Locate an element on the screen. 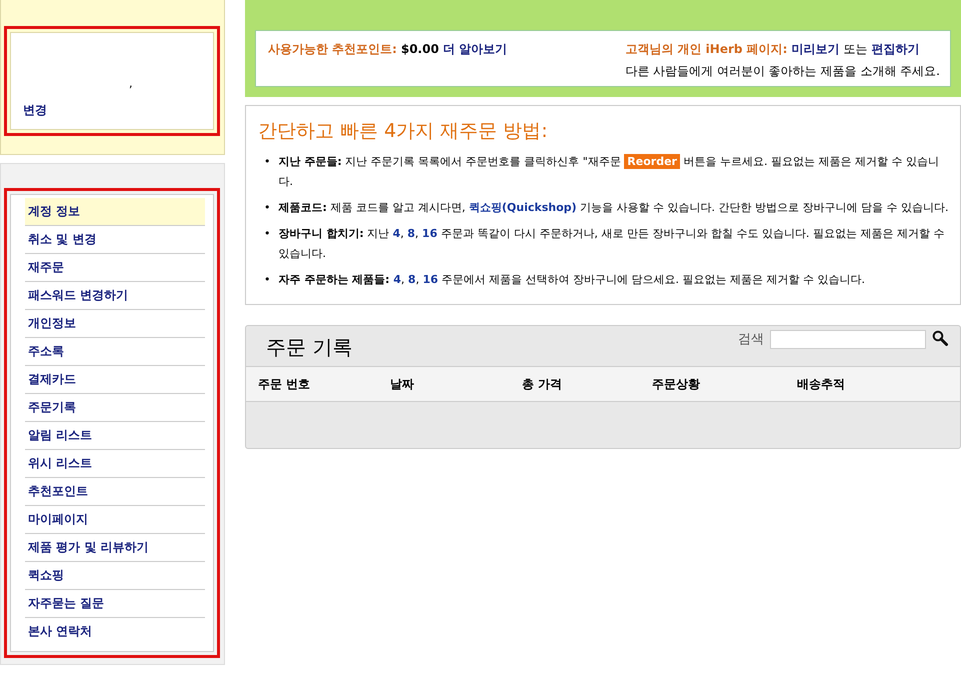 Image resolution: width=961 pixels, height=675 pixels. nav-item: 자주묻는 질문 is located at coordinates (115, 604).